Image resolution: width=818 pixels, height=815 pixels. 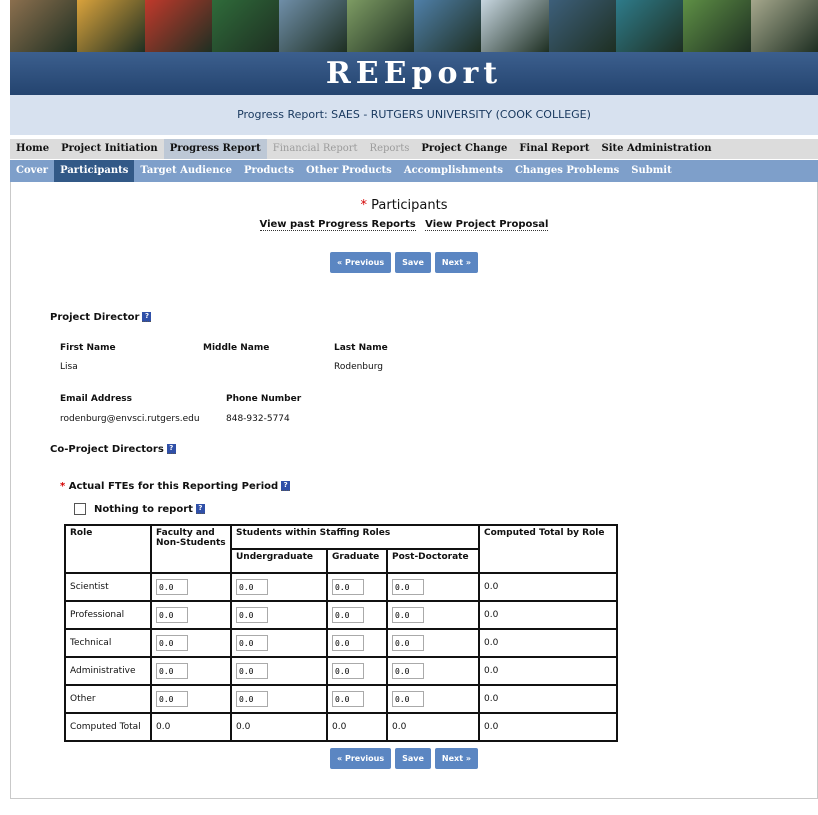 I want to click on subnav-item-submit: Submit, so click(x=651, y=171).